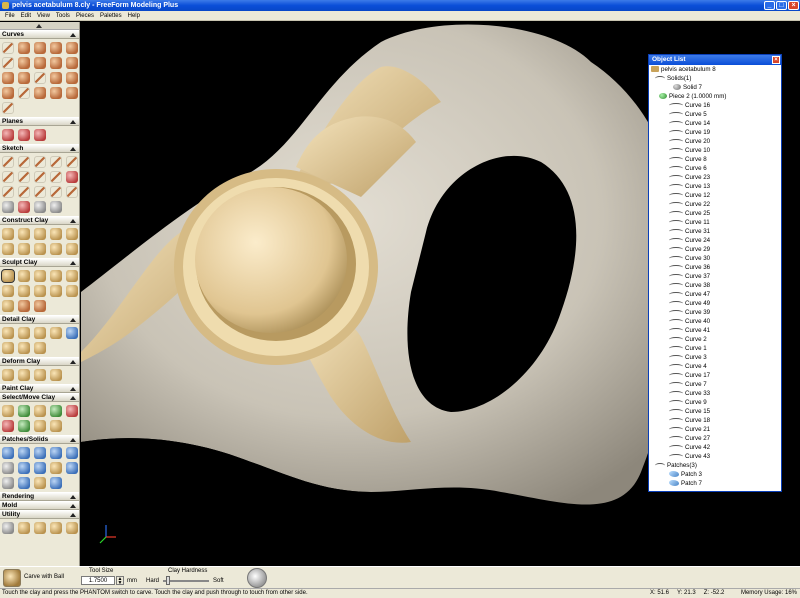  I want to click on tree-curve-item: Curve 3, so click(688, 357).